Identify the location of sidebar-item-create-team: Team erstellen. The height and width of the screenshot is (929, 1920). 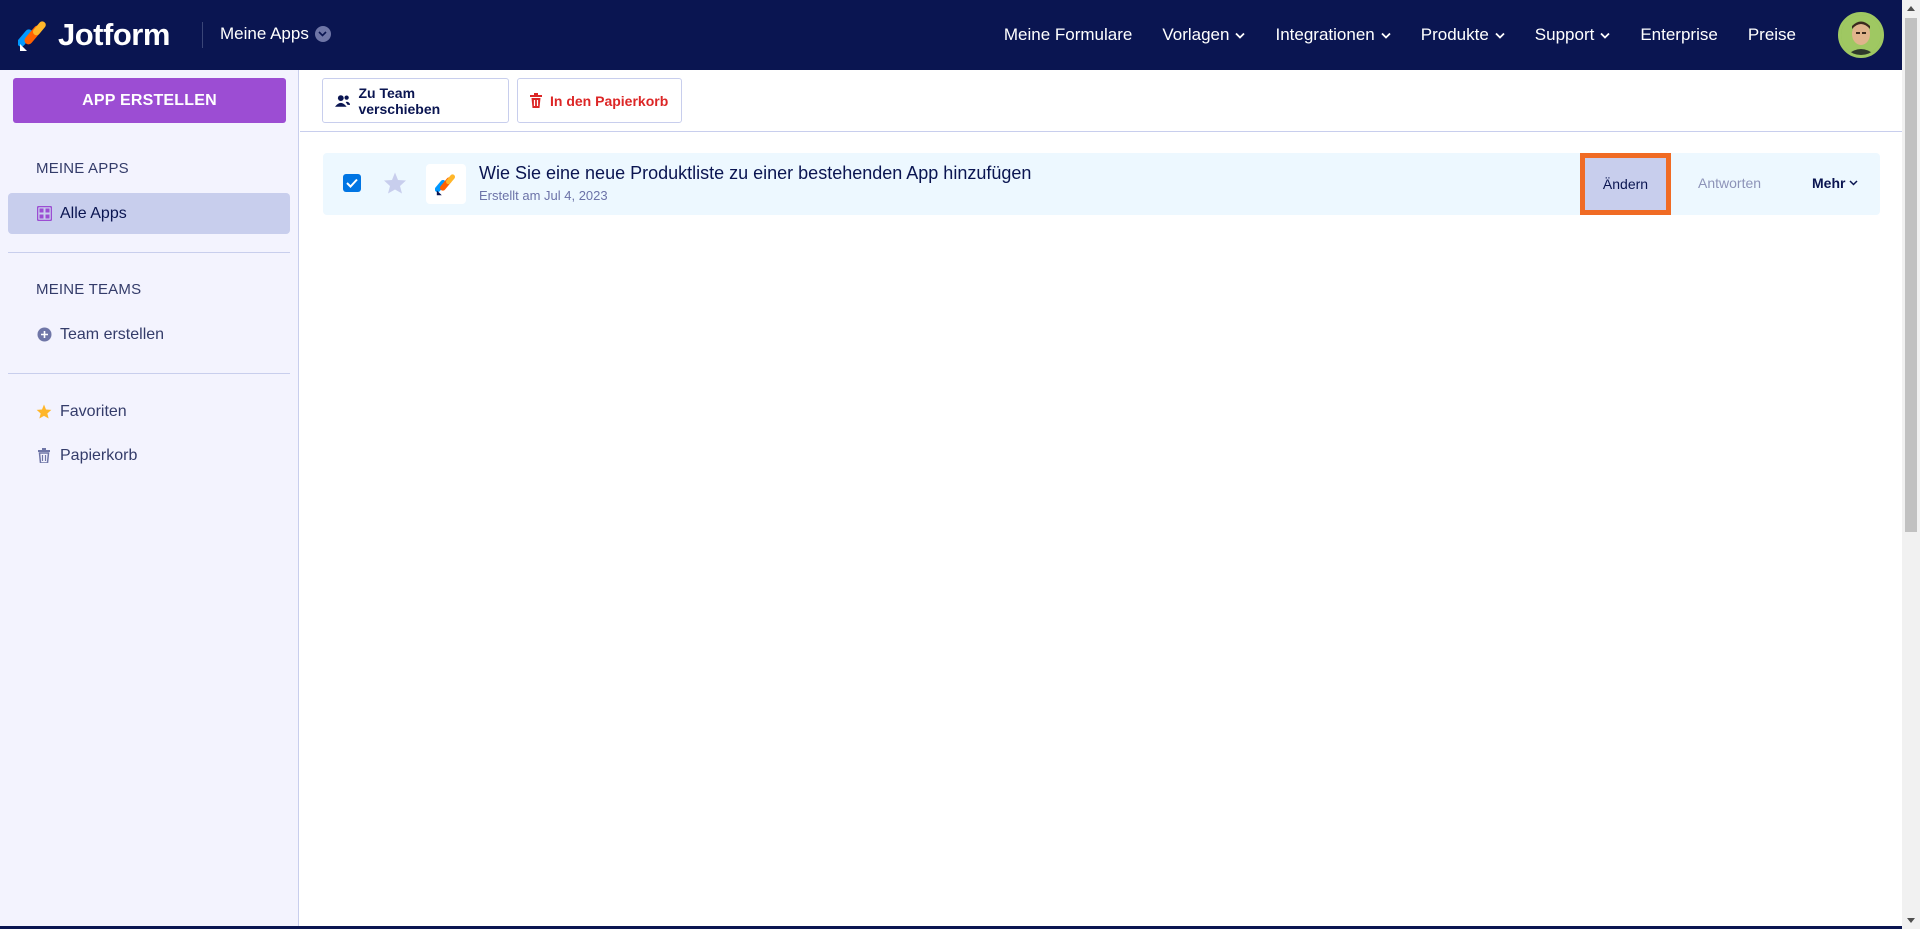
(149, 334).